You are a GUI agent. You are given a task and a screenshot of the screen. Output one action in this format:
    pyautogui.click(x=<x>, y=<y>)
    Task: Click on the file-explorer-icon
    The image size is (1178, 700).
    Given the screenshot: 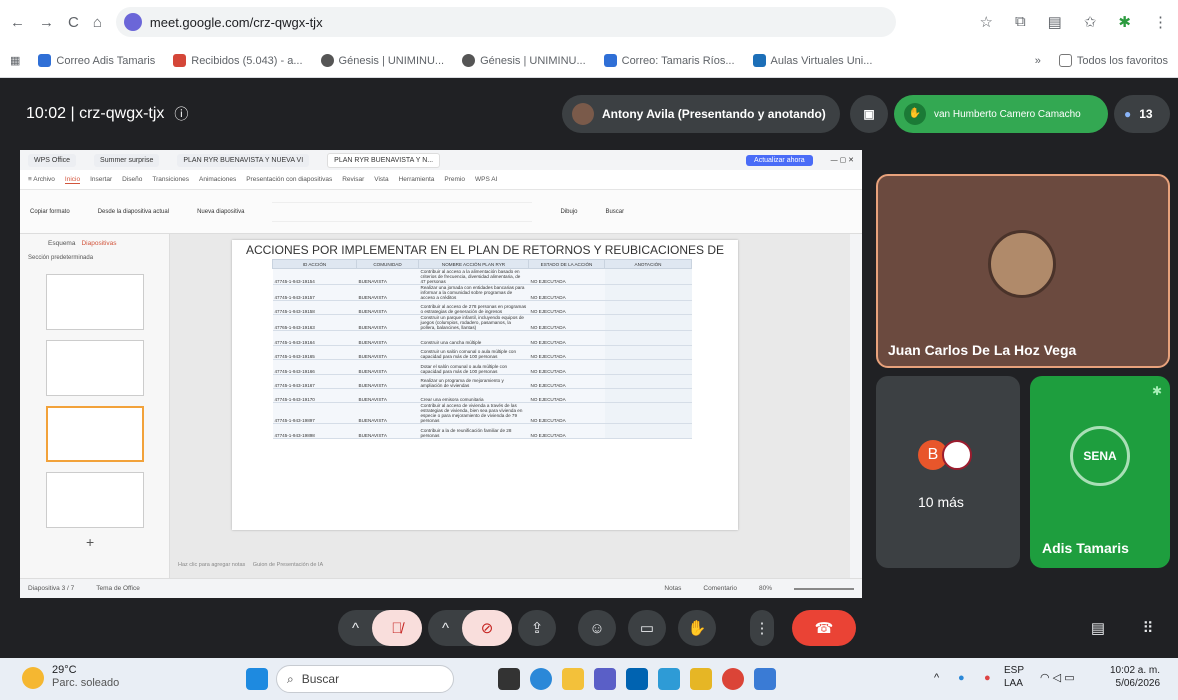 What is the action you would take?
    pyautogui.click(x=573, y=679)
    